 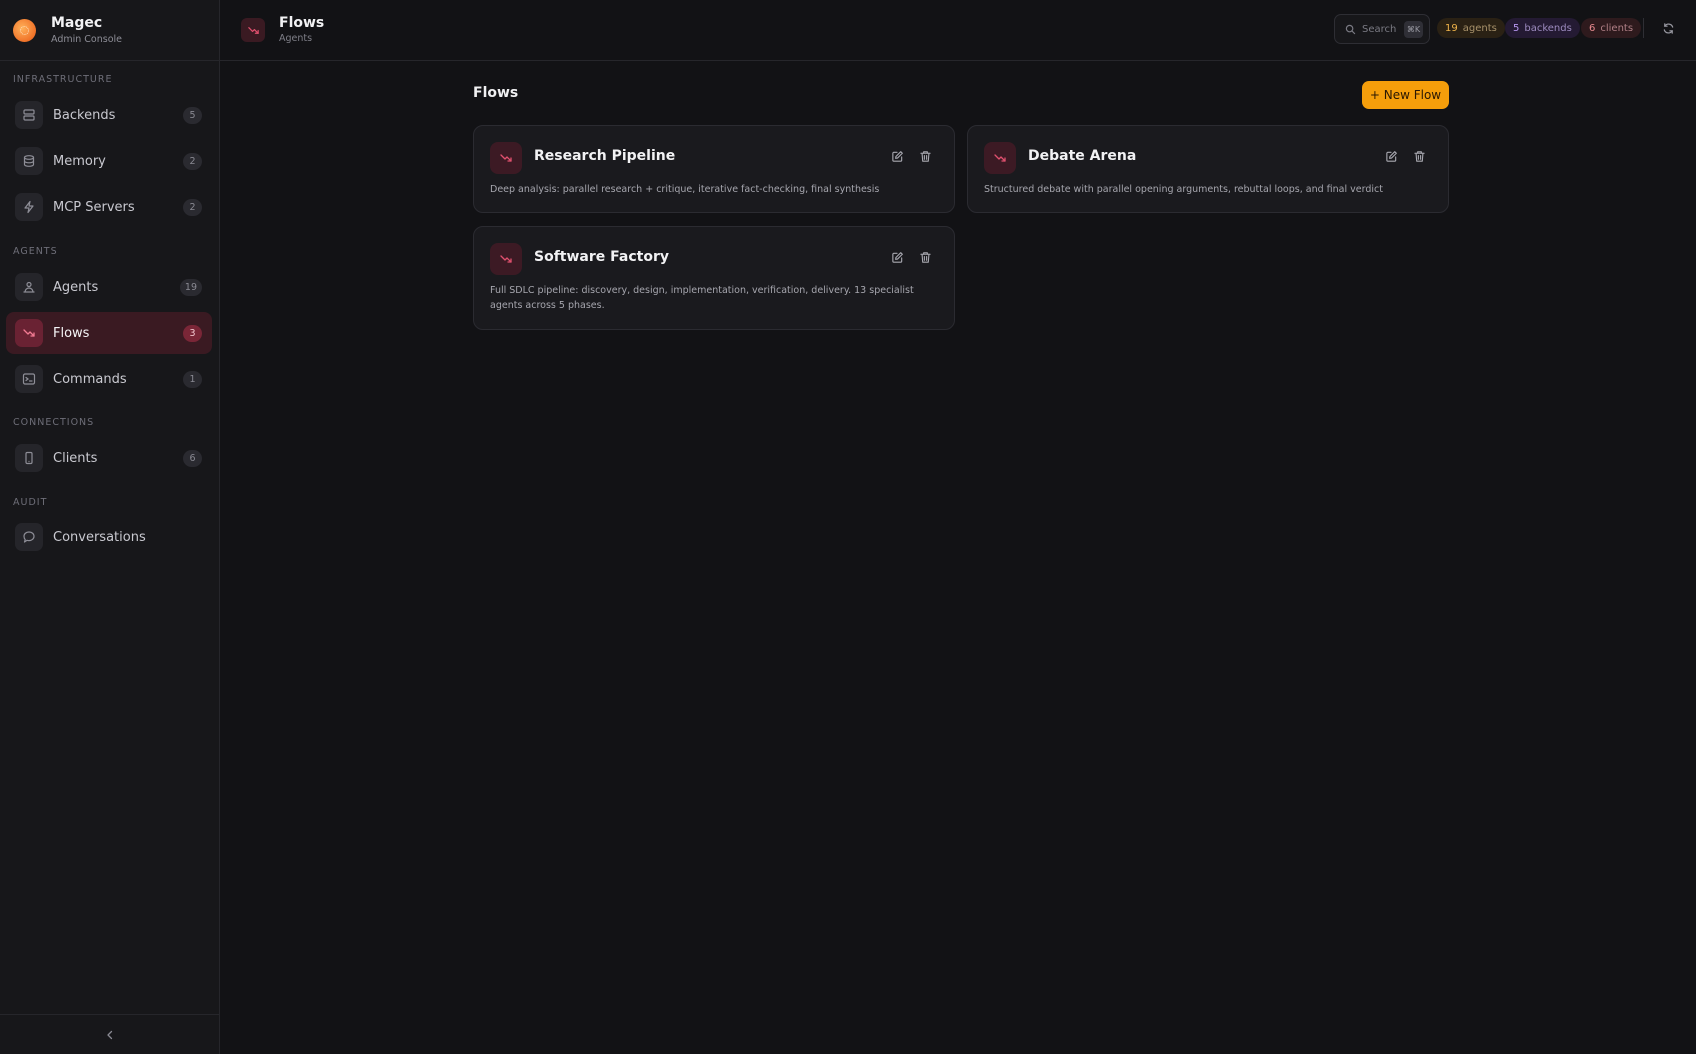 I want to click on sidebar-item-count: 6, so click(x=192, y=458).